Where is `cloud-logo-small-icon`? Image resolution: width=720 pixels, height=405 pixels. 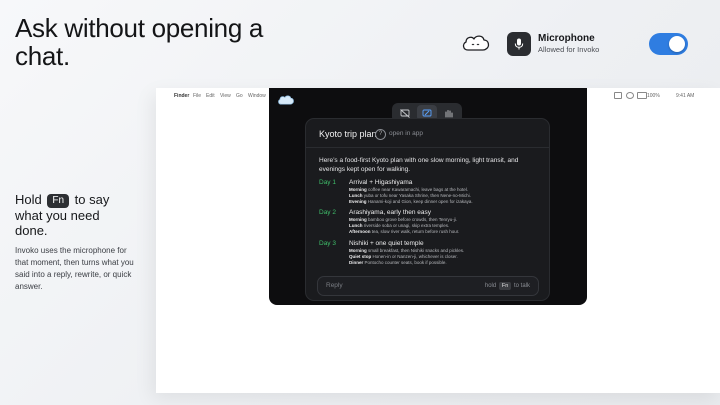 cloud-logo-small-icon is located at coordinates (286, 100).